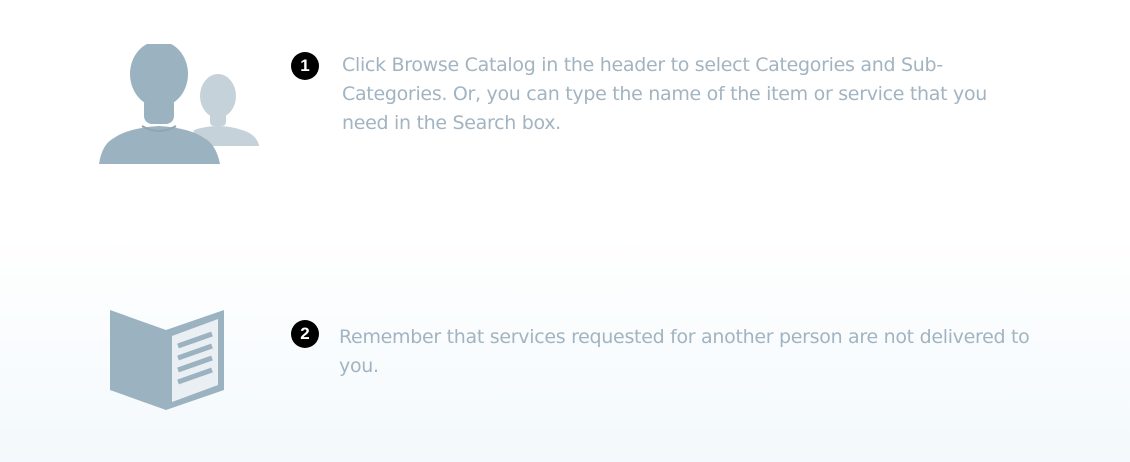  I want to click on step-number-badge: 1, so click(305, 66).